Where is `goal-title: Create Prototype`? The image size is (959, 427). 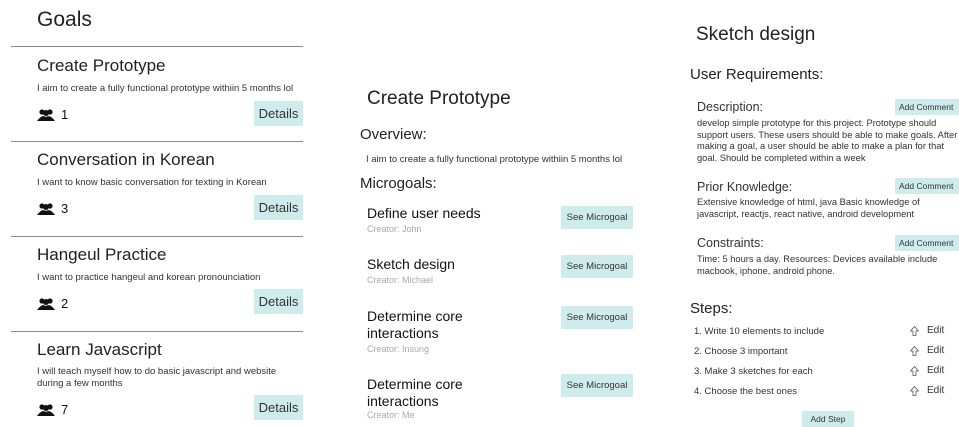
goal-title: Create Prototype is located at coordinates (101, 66).